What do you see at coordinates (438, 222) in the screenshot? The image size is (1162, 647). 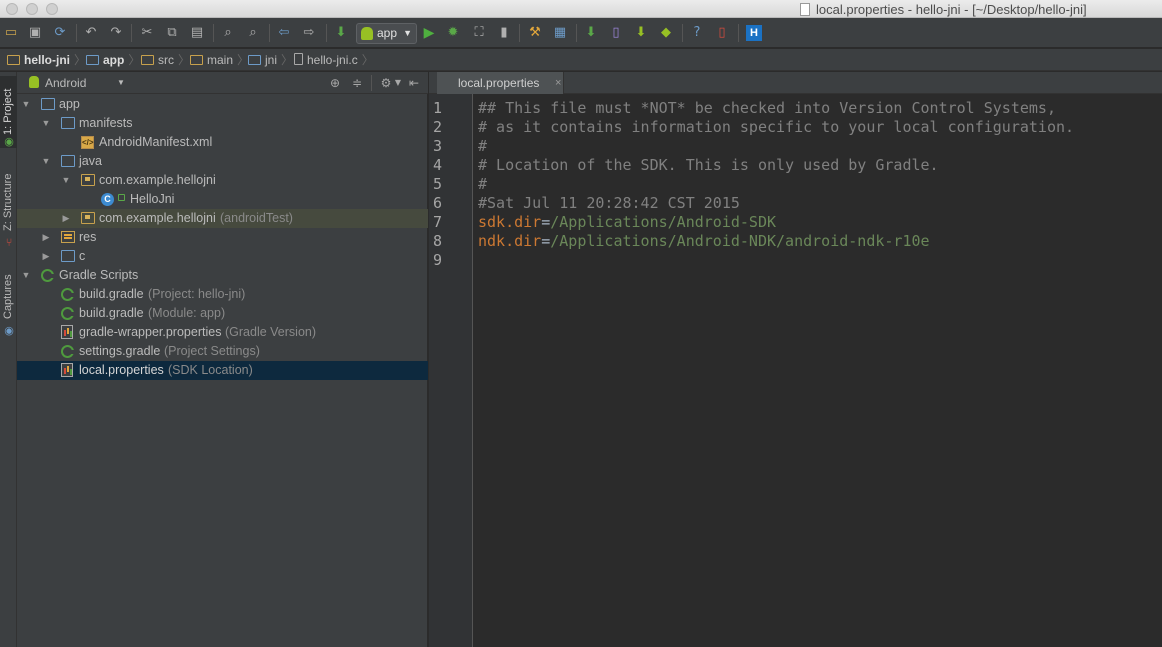 I see `line-number: 7` at bounding box center [438, 222].